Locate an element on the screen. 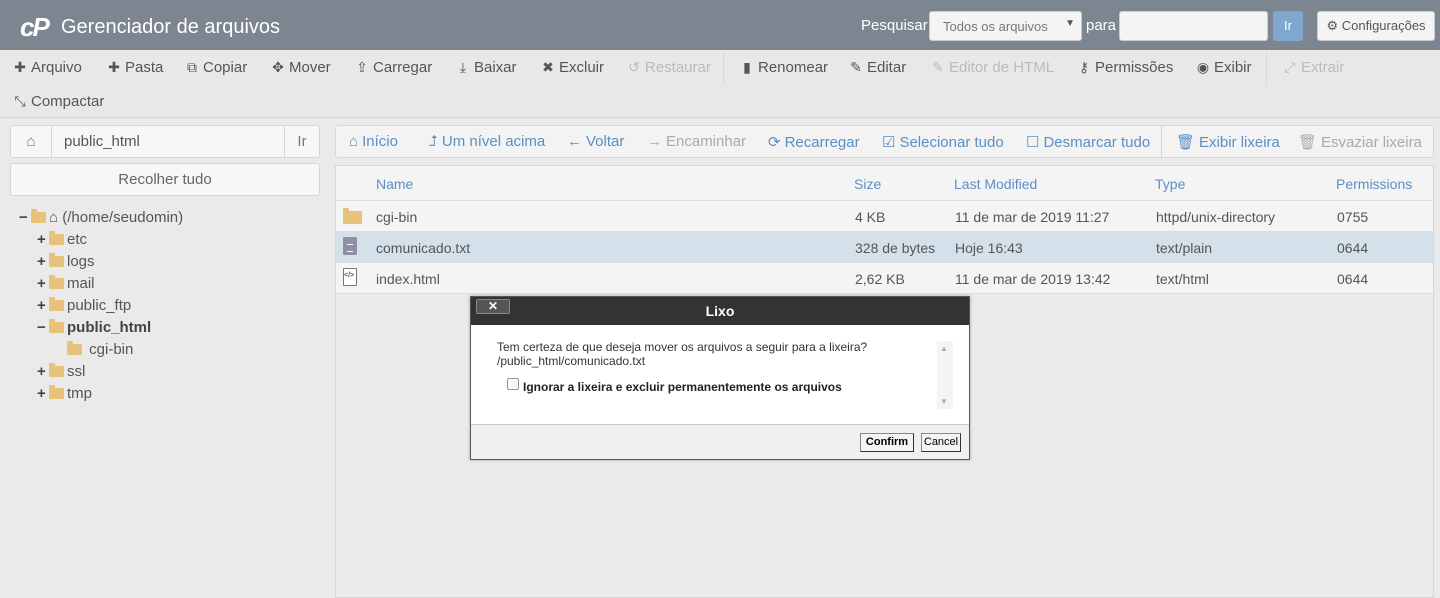  skip-trash-checkbox is located at coordinates (513, 384).